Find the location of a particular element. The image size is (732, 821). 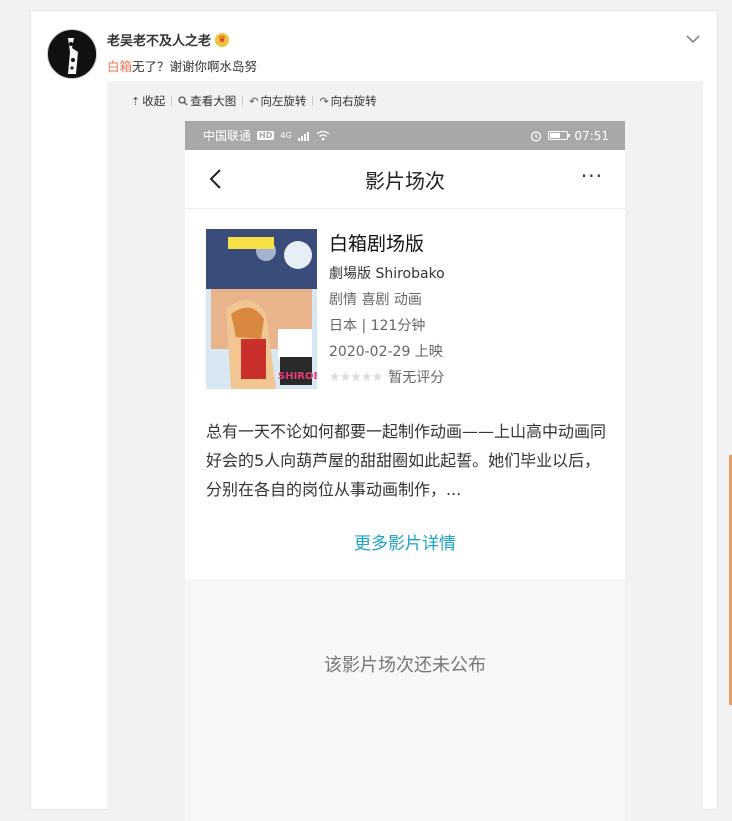

image-toolbar: ⇡ 收起 查看大图 ↶ 向左旋转 ↷ 向右旋转 is located at coordinates (254, 101).